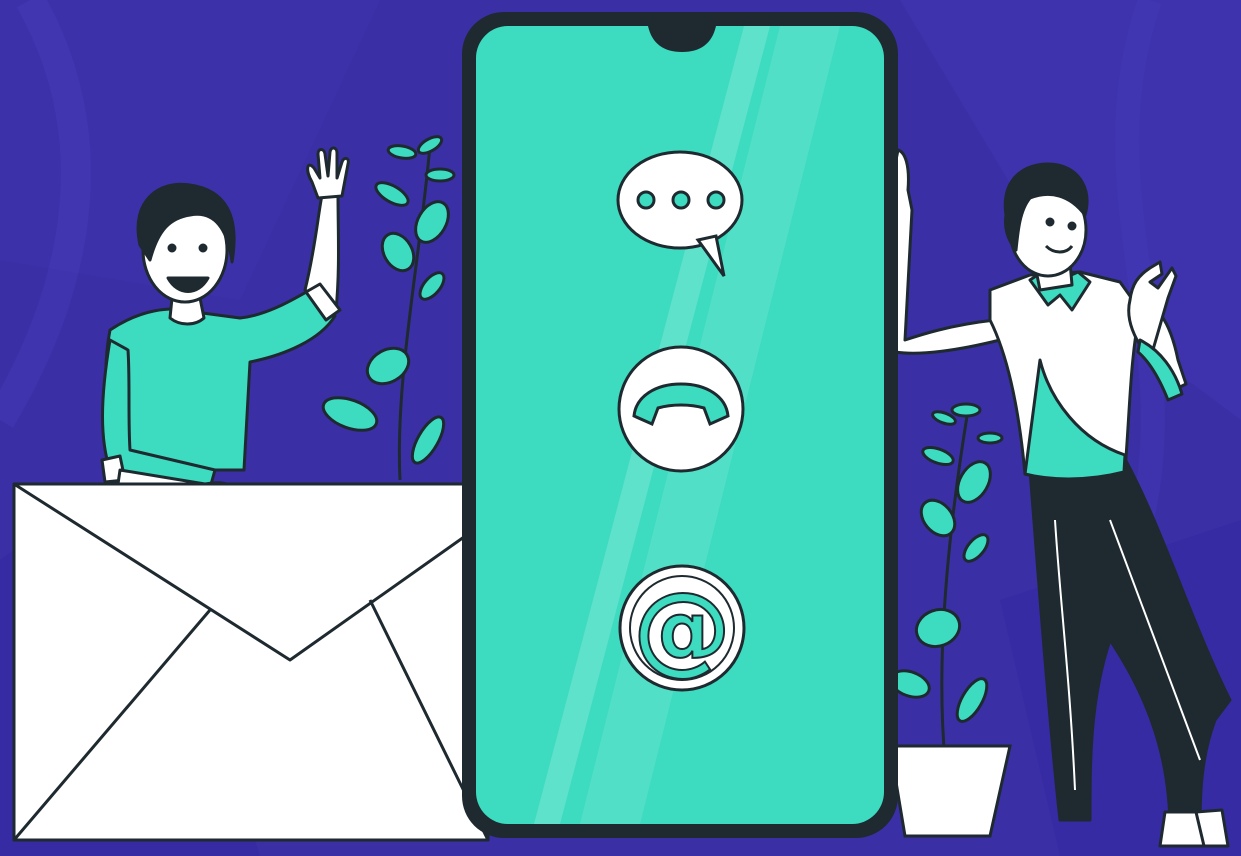 The image size is (1241, 856). I want to click on plant-pot, so click(950, 791).